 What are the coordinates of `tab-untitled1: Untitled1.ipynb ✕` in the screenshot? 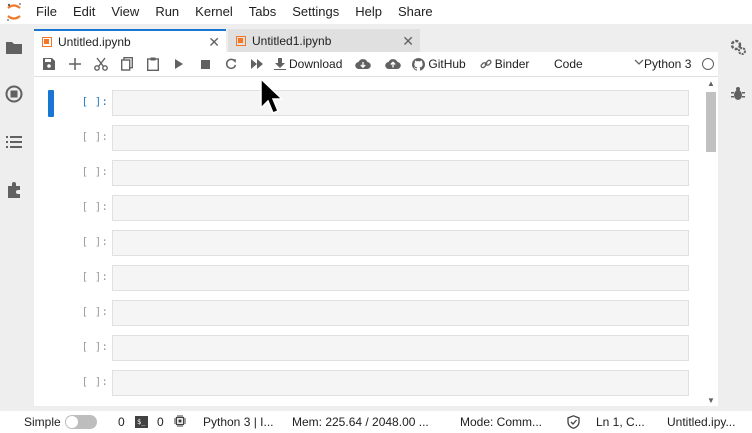 It's located at (324, 40).